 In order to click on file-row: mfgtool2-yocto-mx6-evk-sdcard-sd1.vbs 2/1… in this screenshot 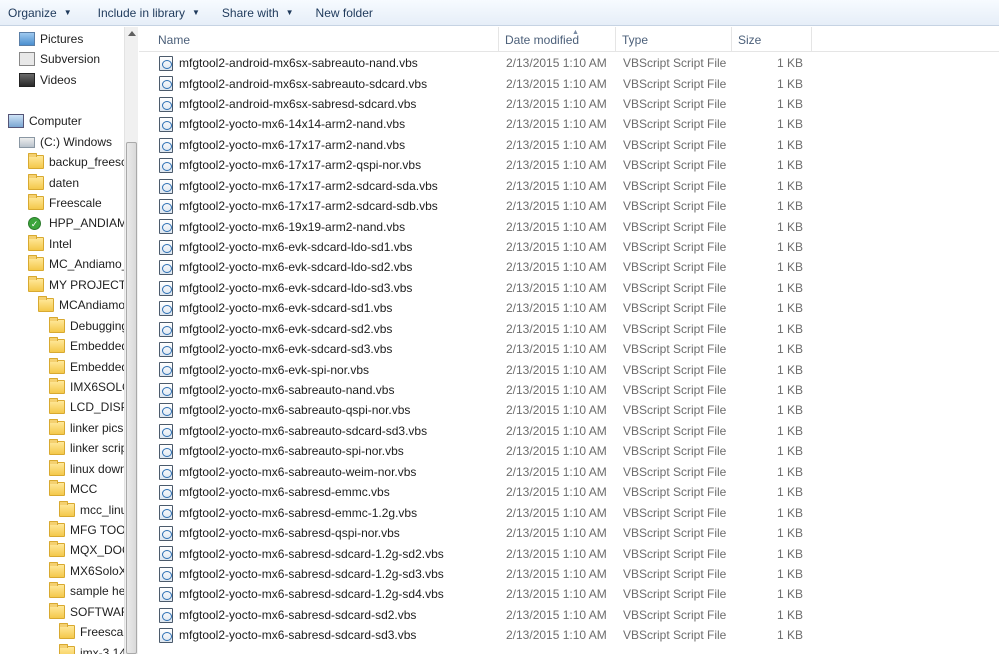, I will do `click(569, 308)`.